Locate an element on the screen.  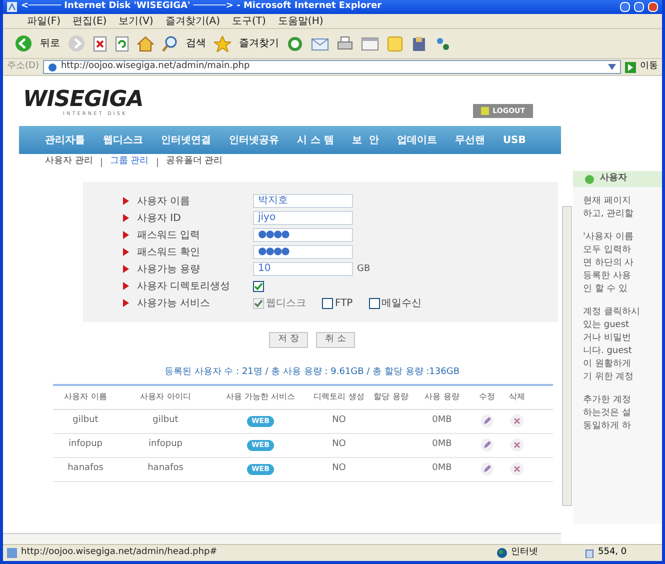
input-field: jiyo is located at coordinates (303, 218).